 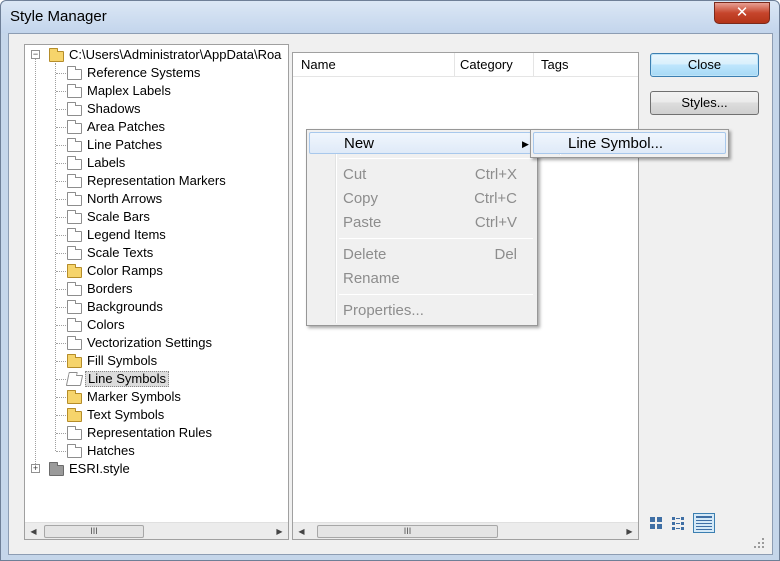 I want to click on tree-item: North Arrows, so click(x=156, y=199).